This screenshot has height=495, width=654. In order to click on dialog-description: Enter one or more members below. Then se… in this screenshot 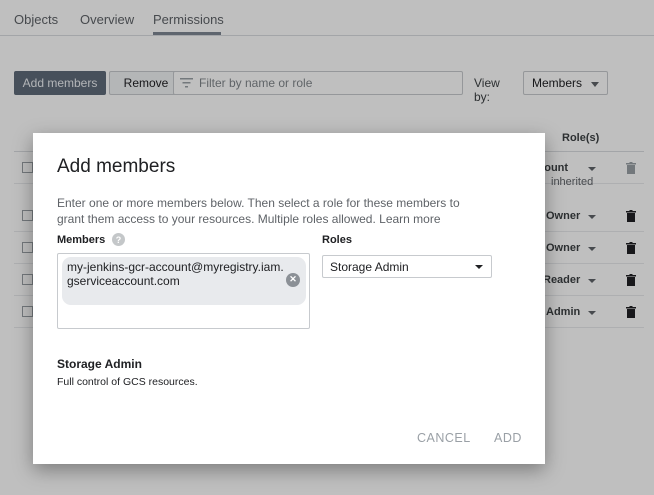, I will do `click(272, 211)`.